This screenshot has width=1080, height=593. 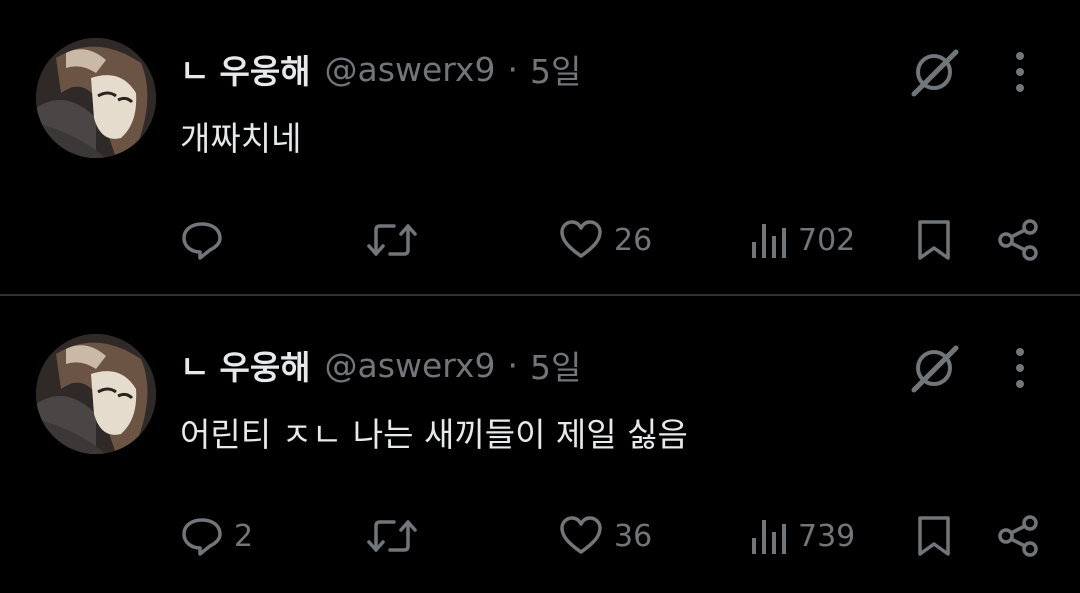 I want to click on like-button: 36, so click(x=605, y=536).